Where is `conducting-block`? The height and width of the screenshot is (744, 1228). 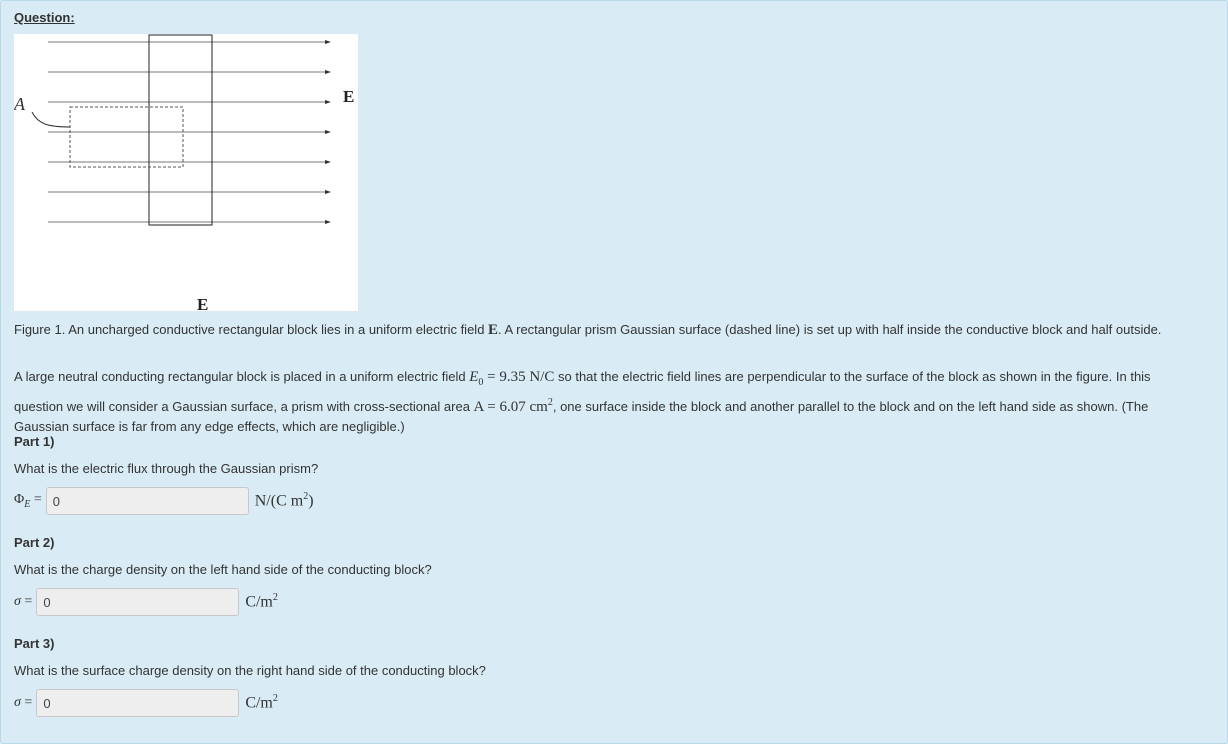 conducting-block is located at coordinates (180, 130).